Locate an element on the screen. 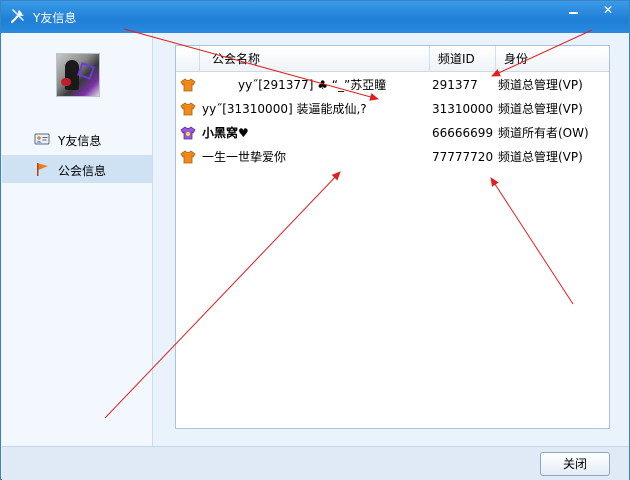  purple-shirt-icon is located at coordinates (188, 133).